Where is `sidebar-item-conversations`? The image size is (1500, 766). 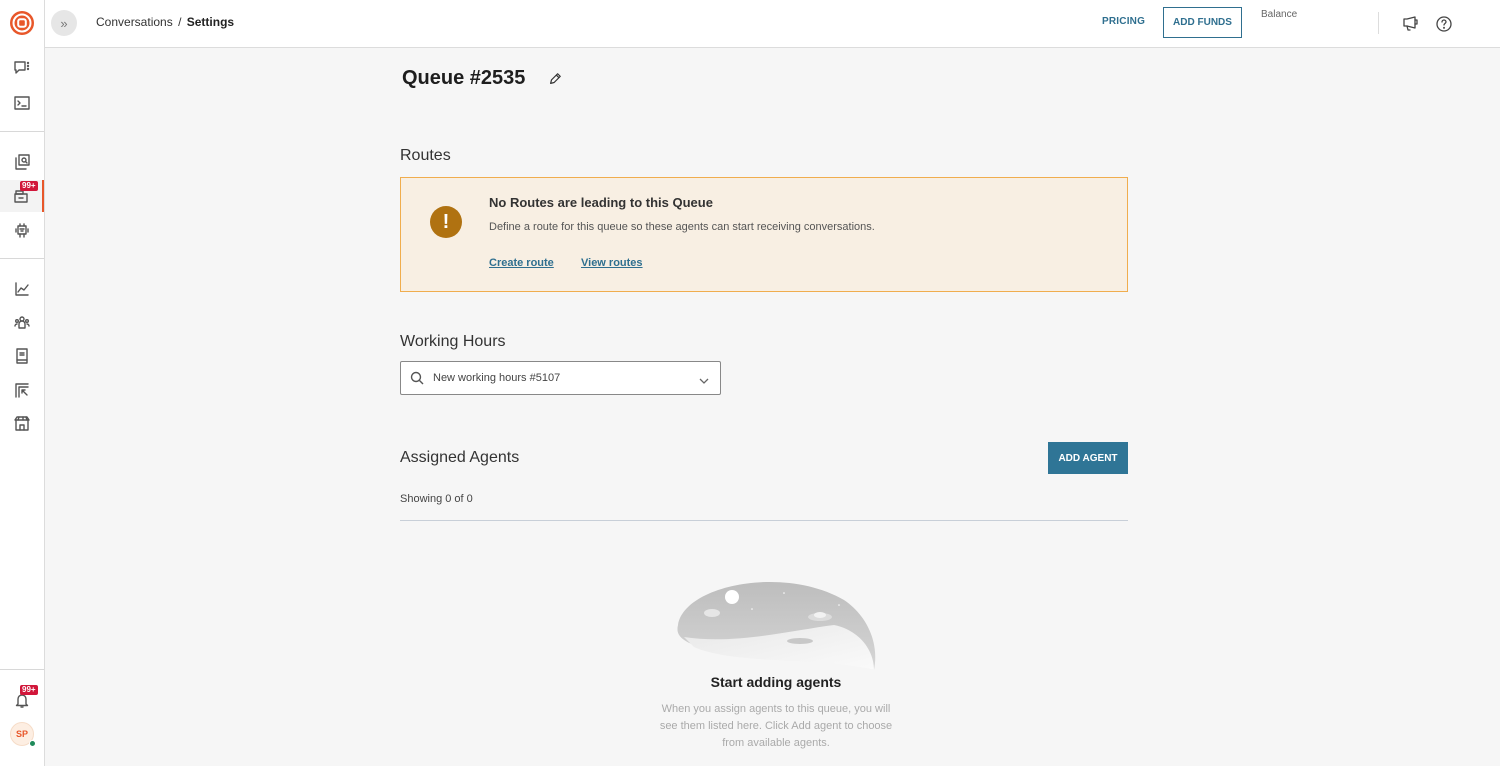
sidebar-item-conversations is located at coordinates (22, 68).